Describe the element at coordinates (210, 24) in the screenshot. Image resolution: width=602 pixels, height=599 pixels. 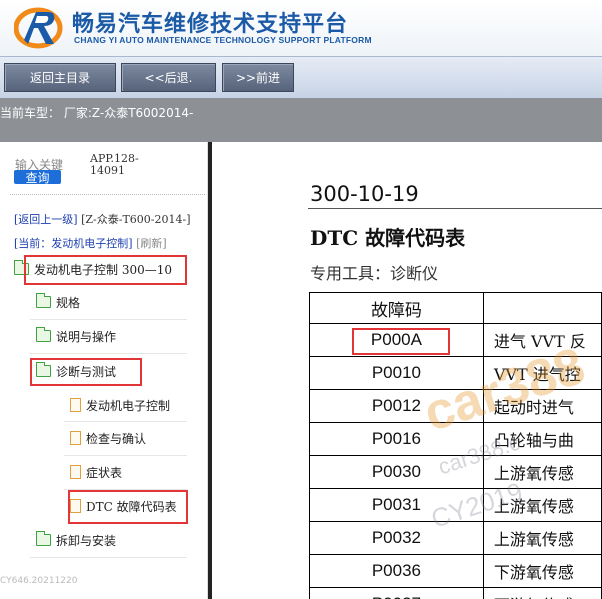
I see `brand-title: 畅易汽车维修技术支持平台` at that location.